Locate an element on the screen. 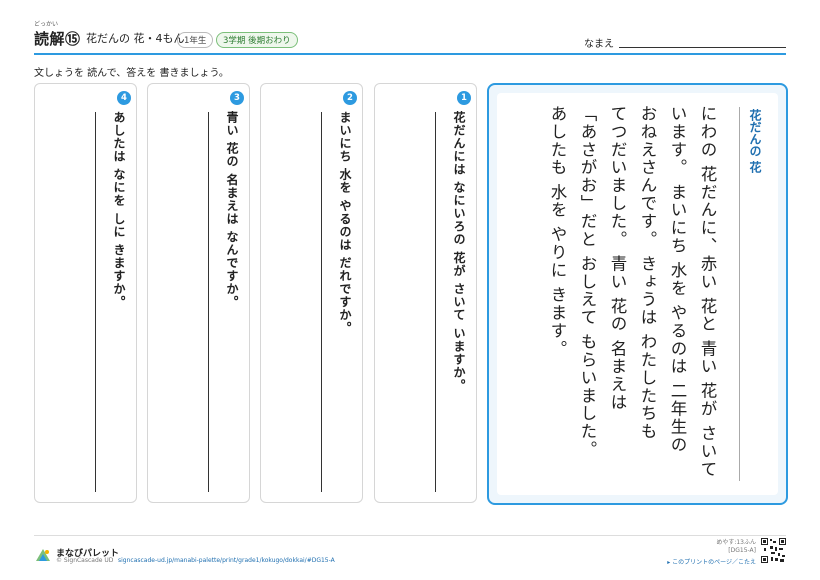 The image size is (820, 580). question-text: あしたは なにを しに きますか。 is located at coordinates (119, 210).